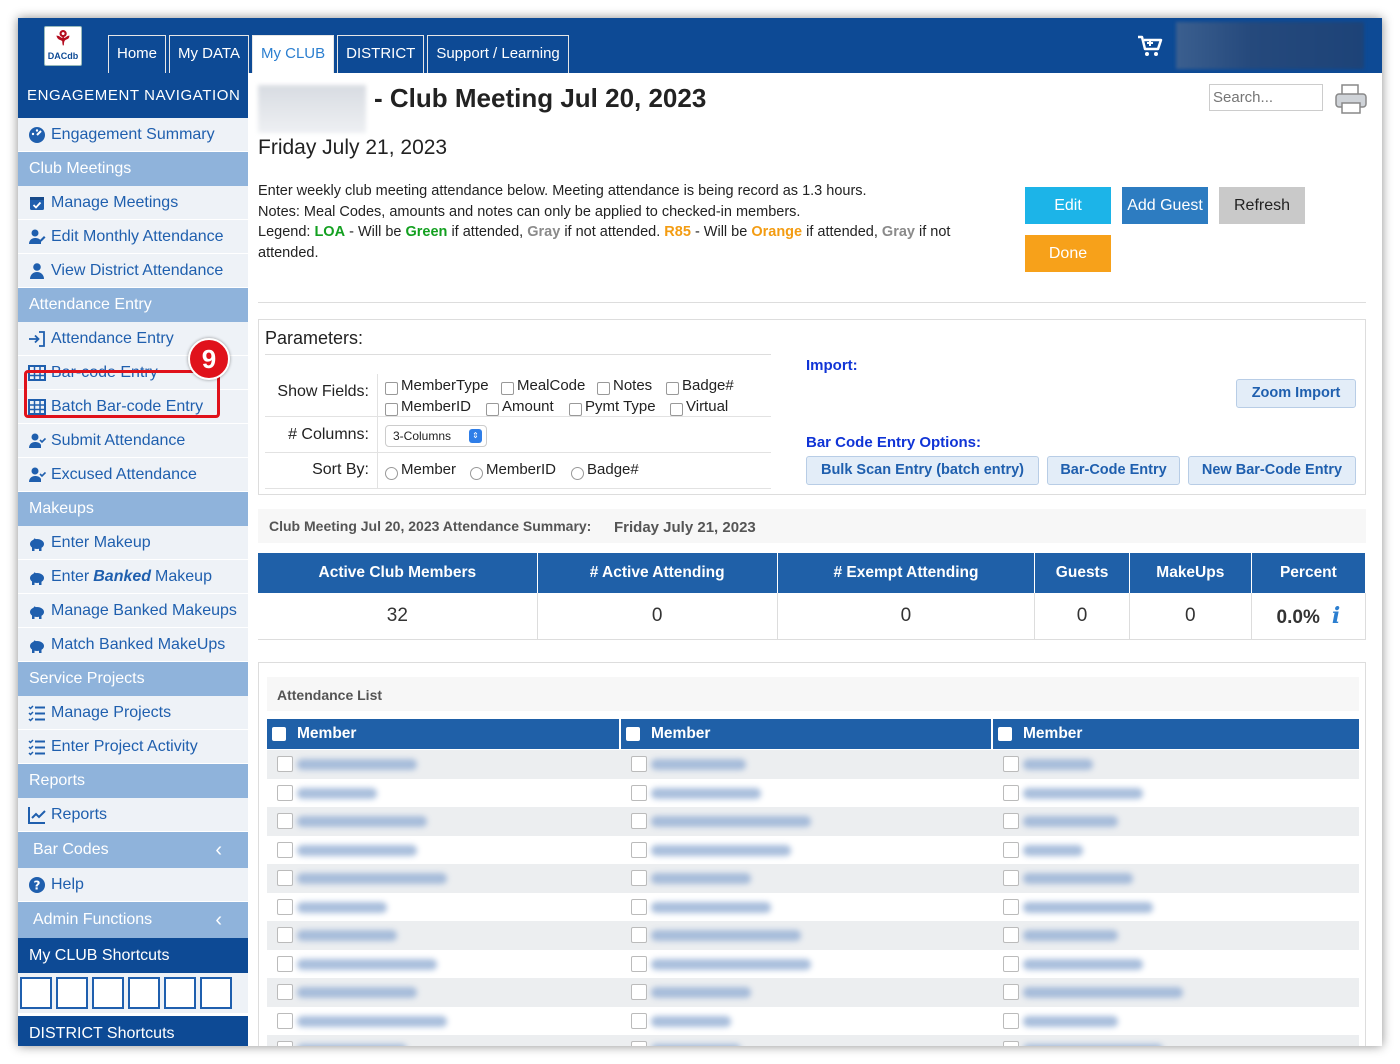 The image size is (1400, 1064). I want to click on shortcut-club-members-icon, so click(72, 993).